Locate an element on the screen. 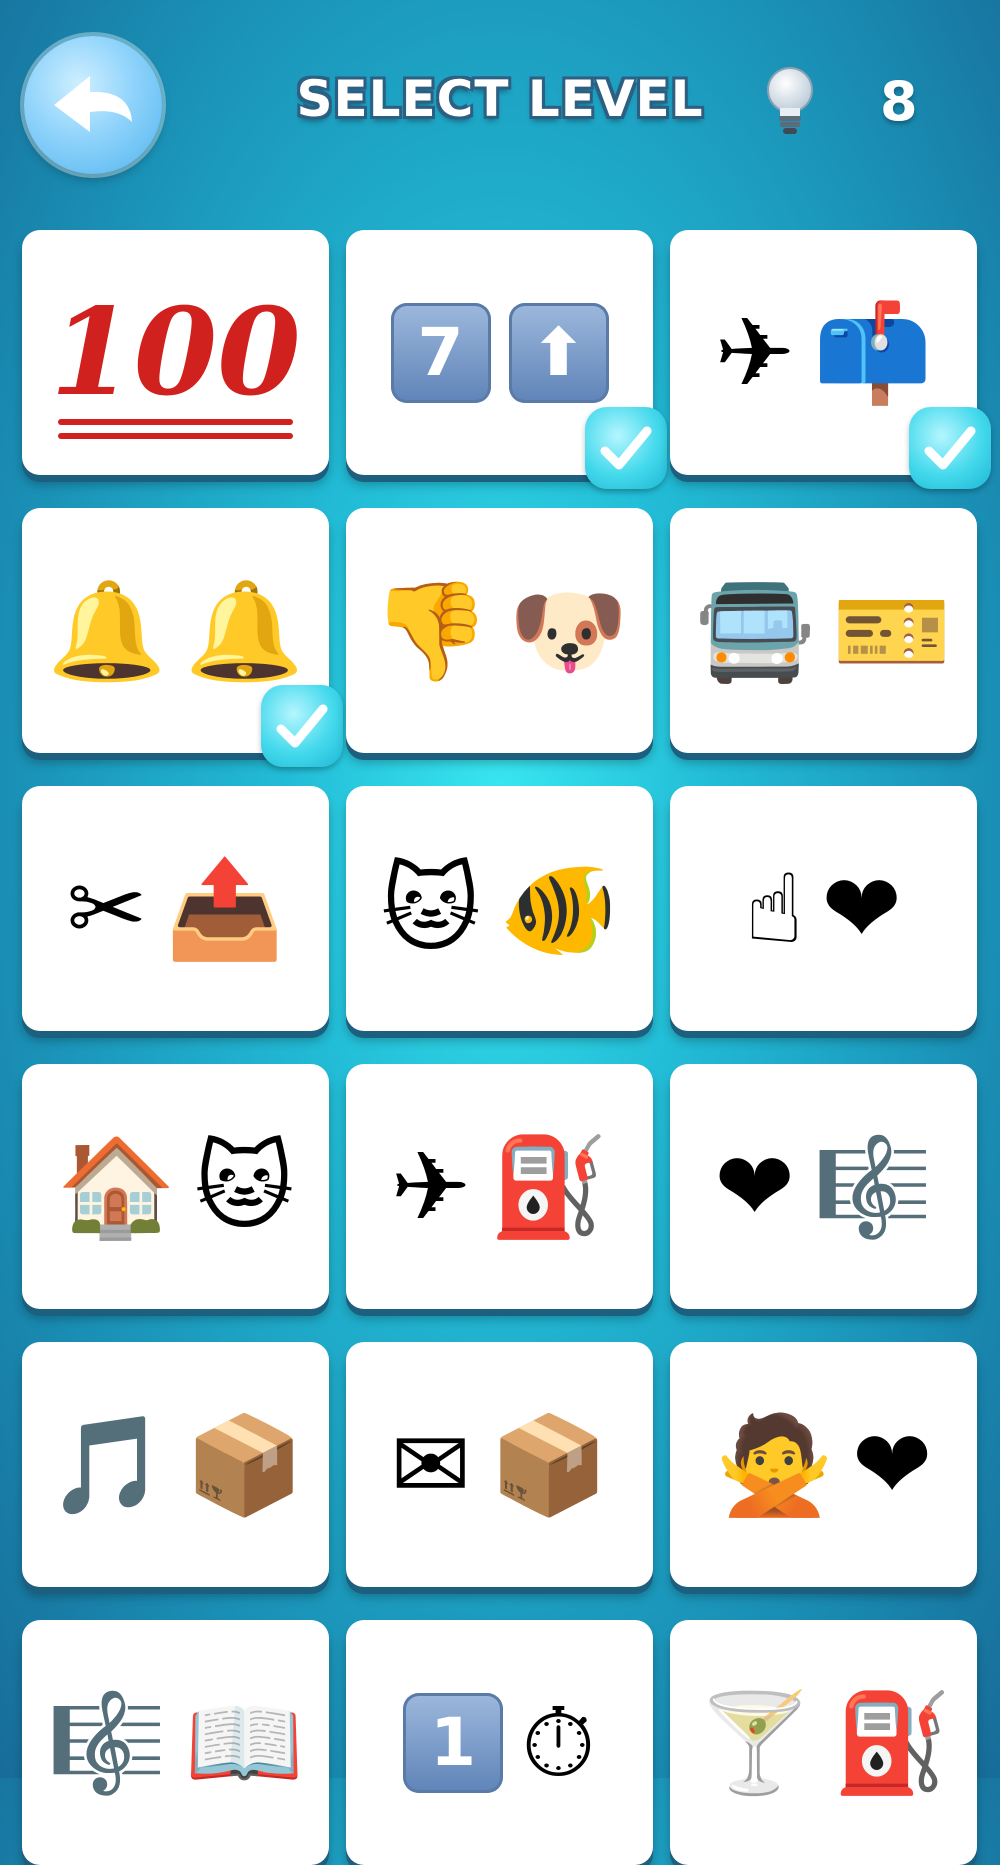  hundred-points-icon: 100 is located at coordinates (175, 353).